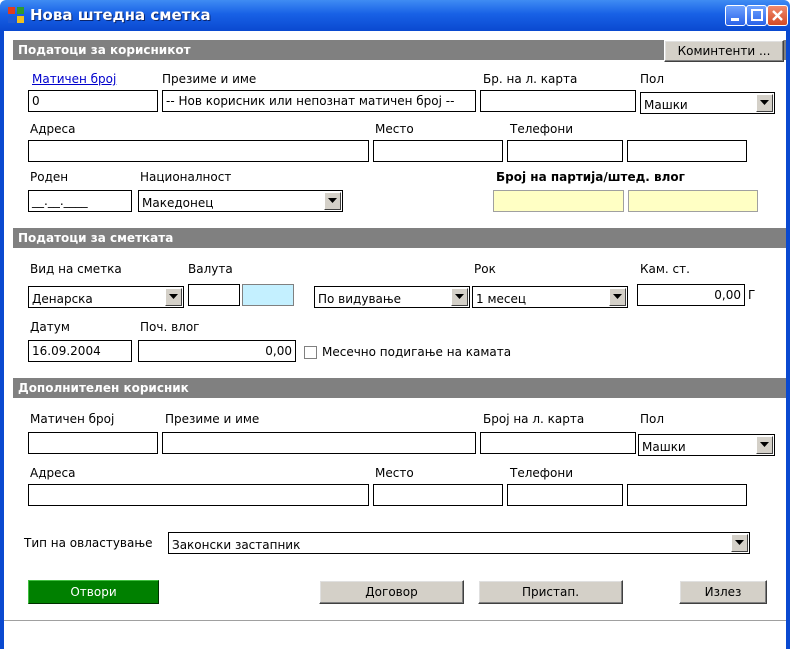  I want to click on add-gender-select: Машки, so click(706, 445).